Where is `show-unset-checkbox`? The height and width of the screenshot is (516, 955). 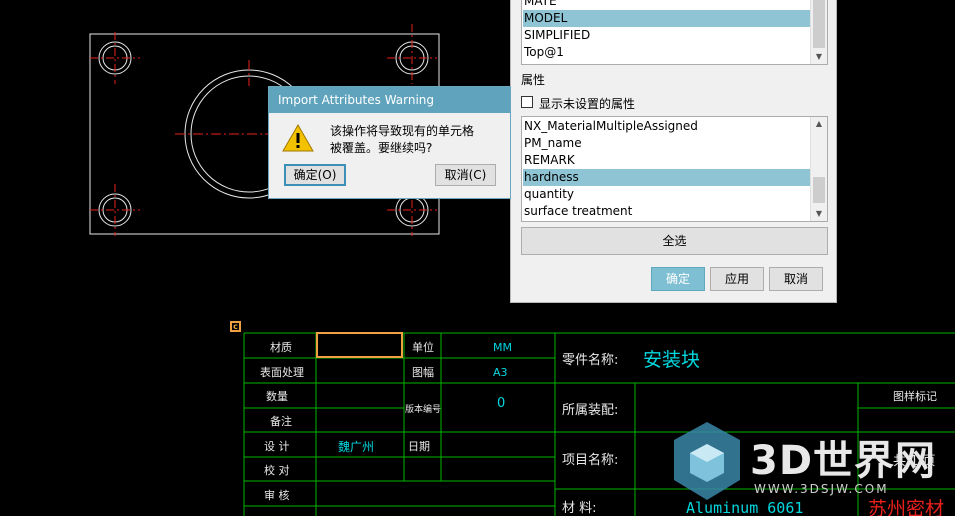
show-unset-checkbox is located at coordinates (527, 102).